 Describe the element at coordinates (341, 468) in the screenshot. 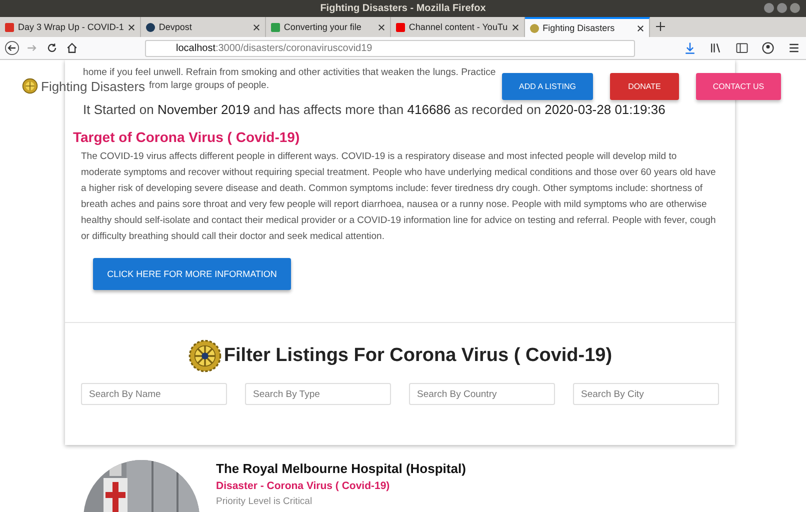

I see `listing-title: The Royal Melbourne Hospital (Hospital)` at that location.